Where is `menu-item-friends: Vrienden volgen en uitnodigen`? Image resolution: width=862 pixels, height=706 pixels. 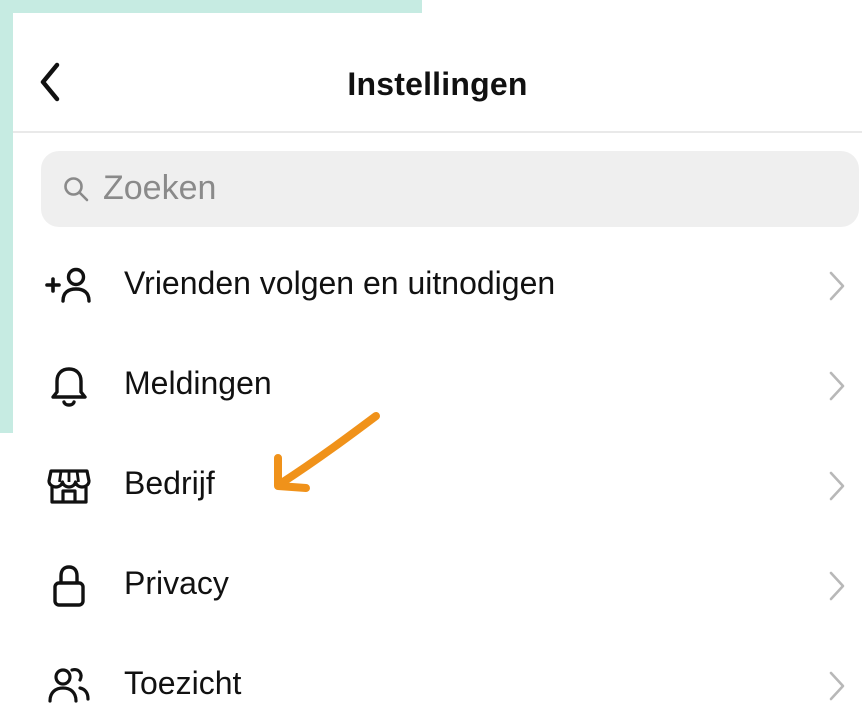
menu-item-friends: Vrienden volgen en uitnodigen is located at coordinates (437, 285).